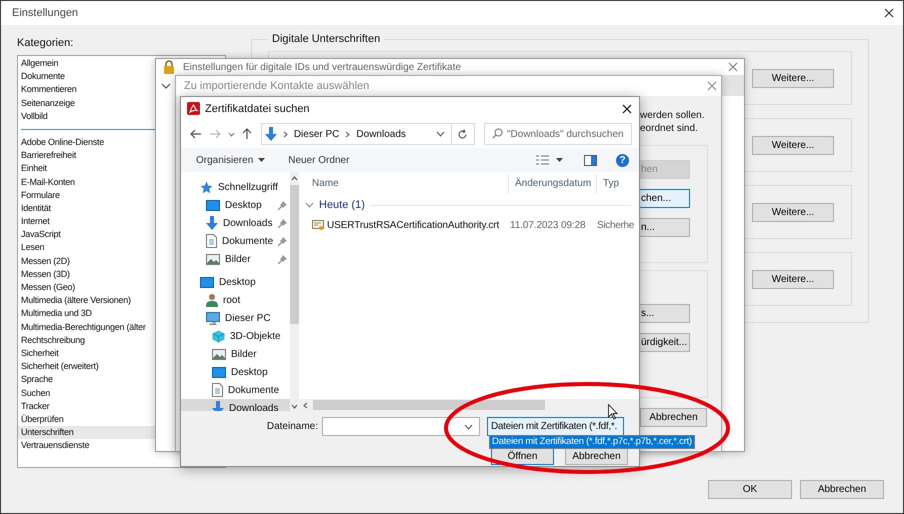 The width and height of the screenshot is (904, 514). I want to click on nav-item: Dieser PC, so click(235, 318).